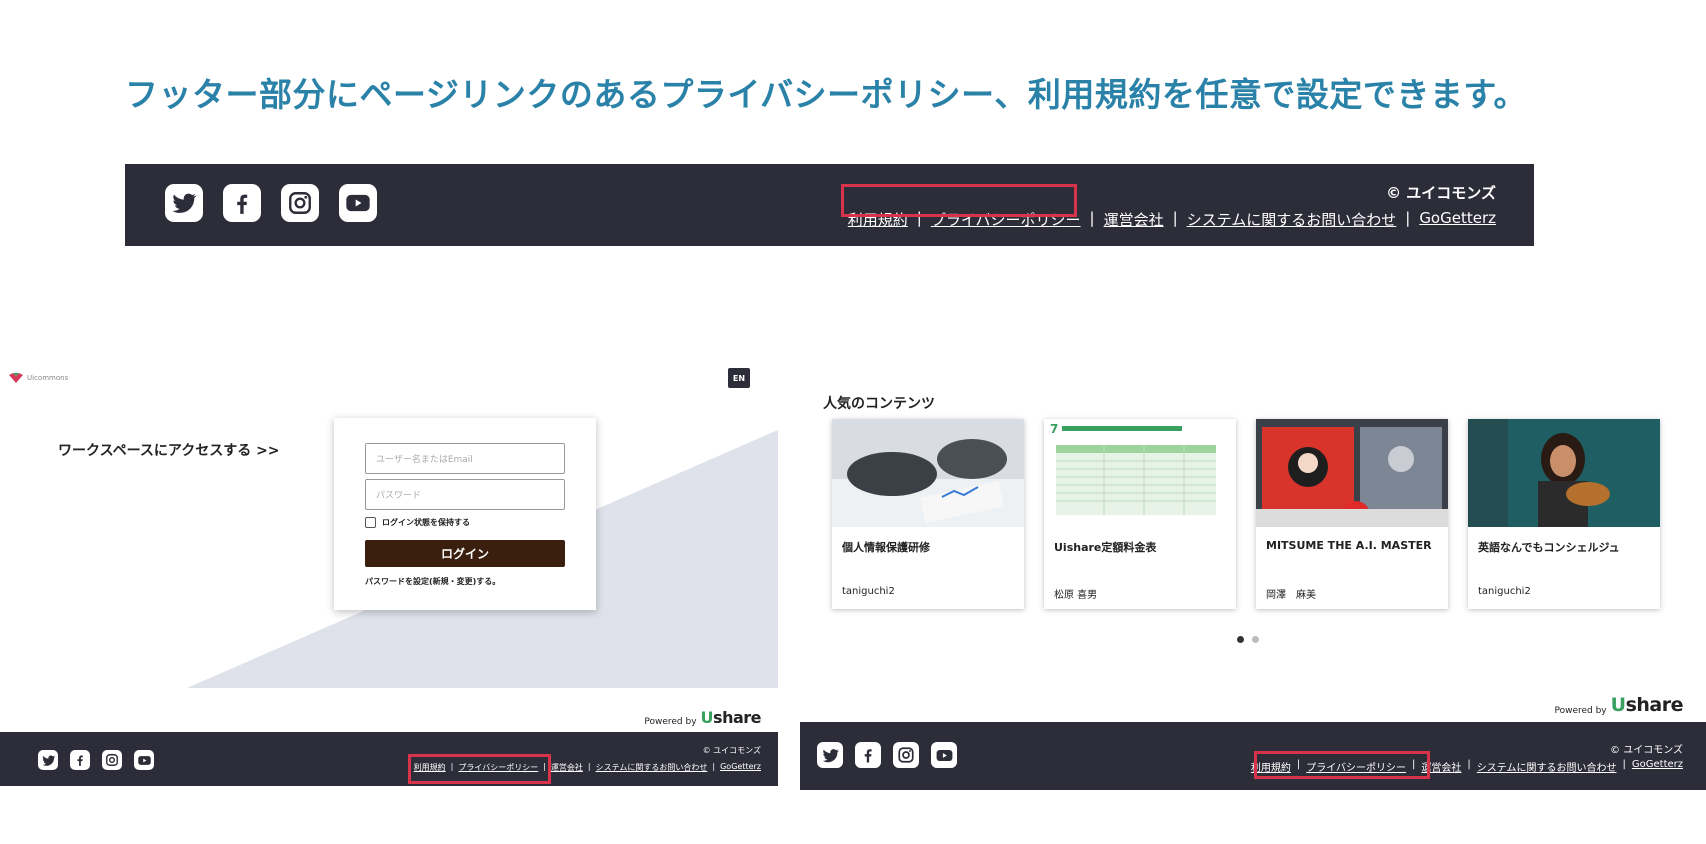 This screenshot has width=1706, height=844. What do you see at coordinates (1291, 595) in the screenshot?
I see `content-author: 岡澤 麻美` at bounding box center [1291, 595].